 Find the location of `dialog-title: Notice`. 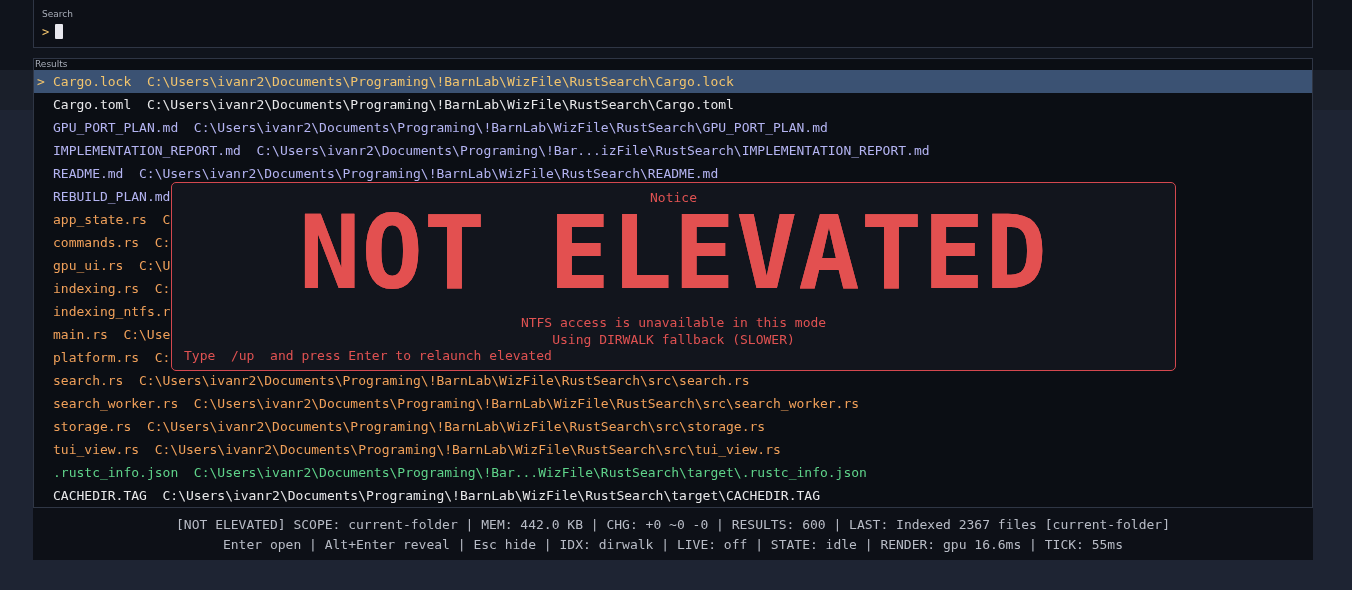

dialog-title: Notice is located at coordinates (673, 197).